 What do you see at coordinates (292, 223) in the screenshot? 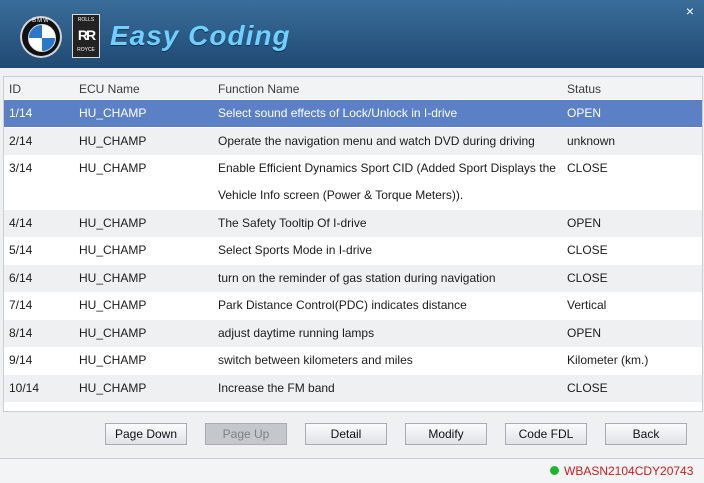
I see `cell-function: The Safety Tooltip Of I-drive` at bounding box center [292, 223].